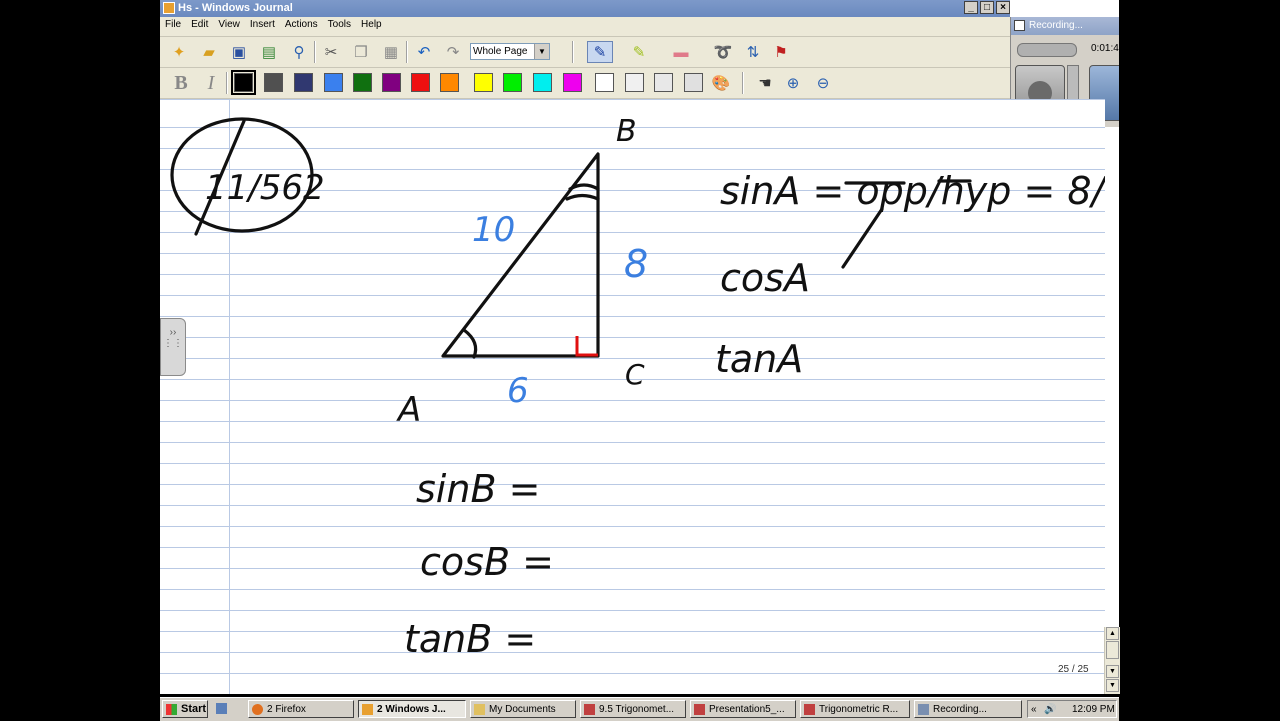  I want to click on tan-a-label: tanA, so click(759, 359).